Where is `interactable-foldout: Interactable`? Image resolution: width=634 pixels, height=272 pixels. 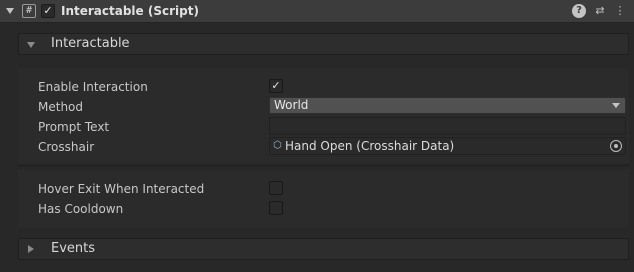
interactable-foldout: Interactable is located at coordinates (323, 44).